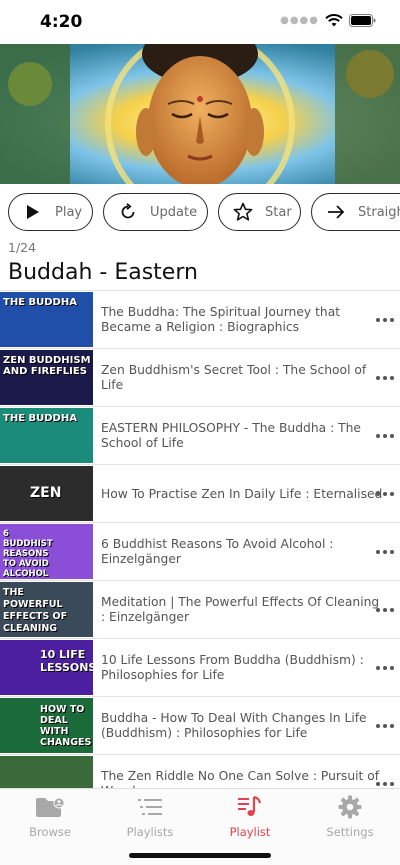 The width and height of the screenshot is (400, 865). I want to click on thumbnail-text: ZEN, so click(46, 493).